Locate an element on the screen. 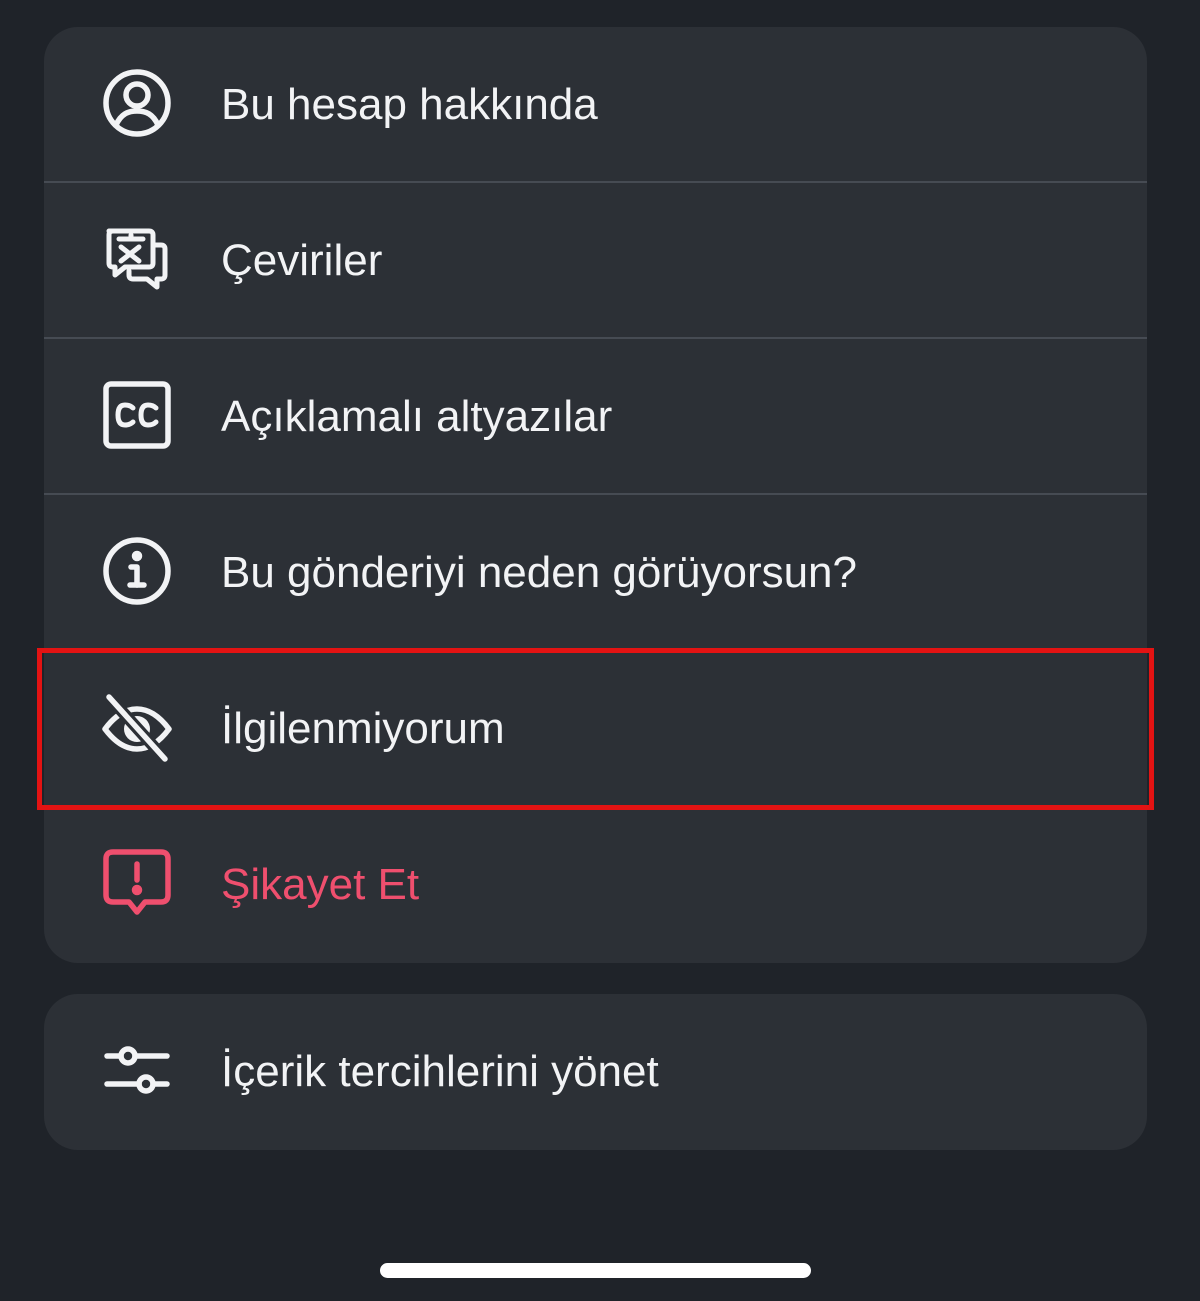  menu-item-about-account: Bu hesap hakkında is located at coordinates (595, 105).